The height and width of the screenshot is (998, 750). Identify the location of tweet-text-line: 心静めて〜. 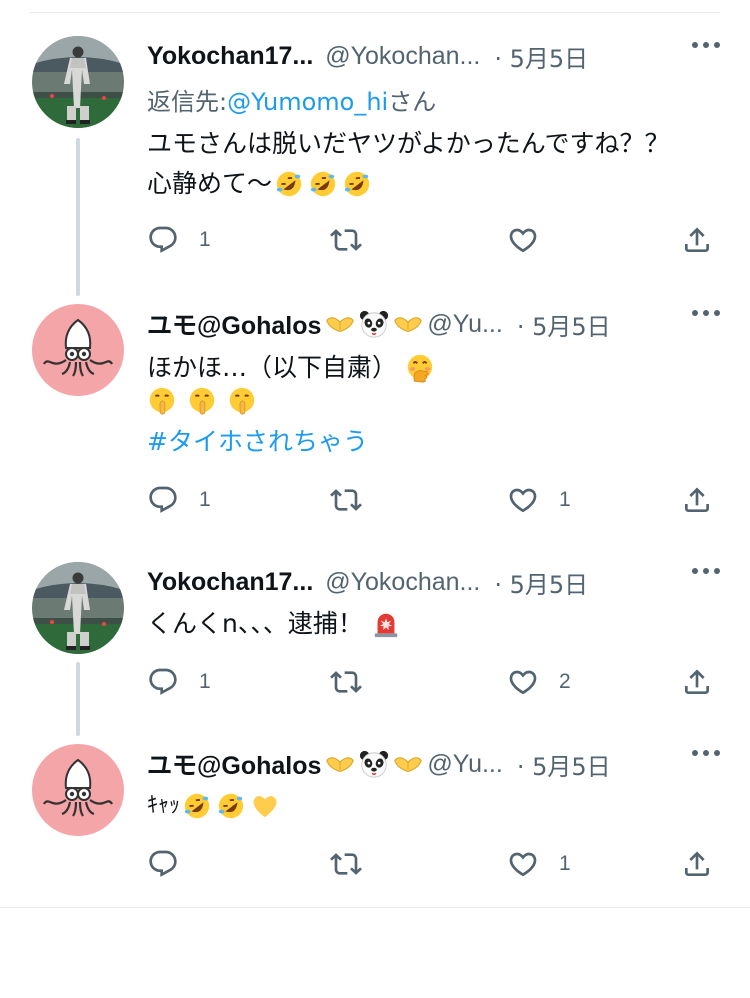
(428, 184).